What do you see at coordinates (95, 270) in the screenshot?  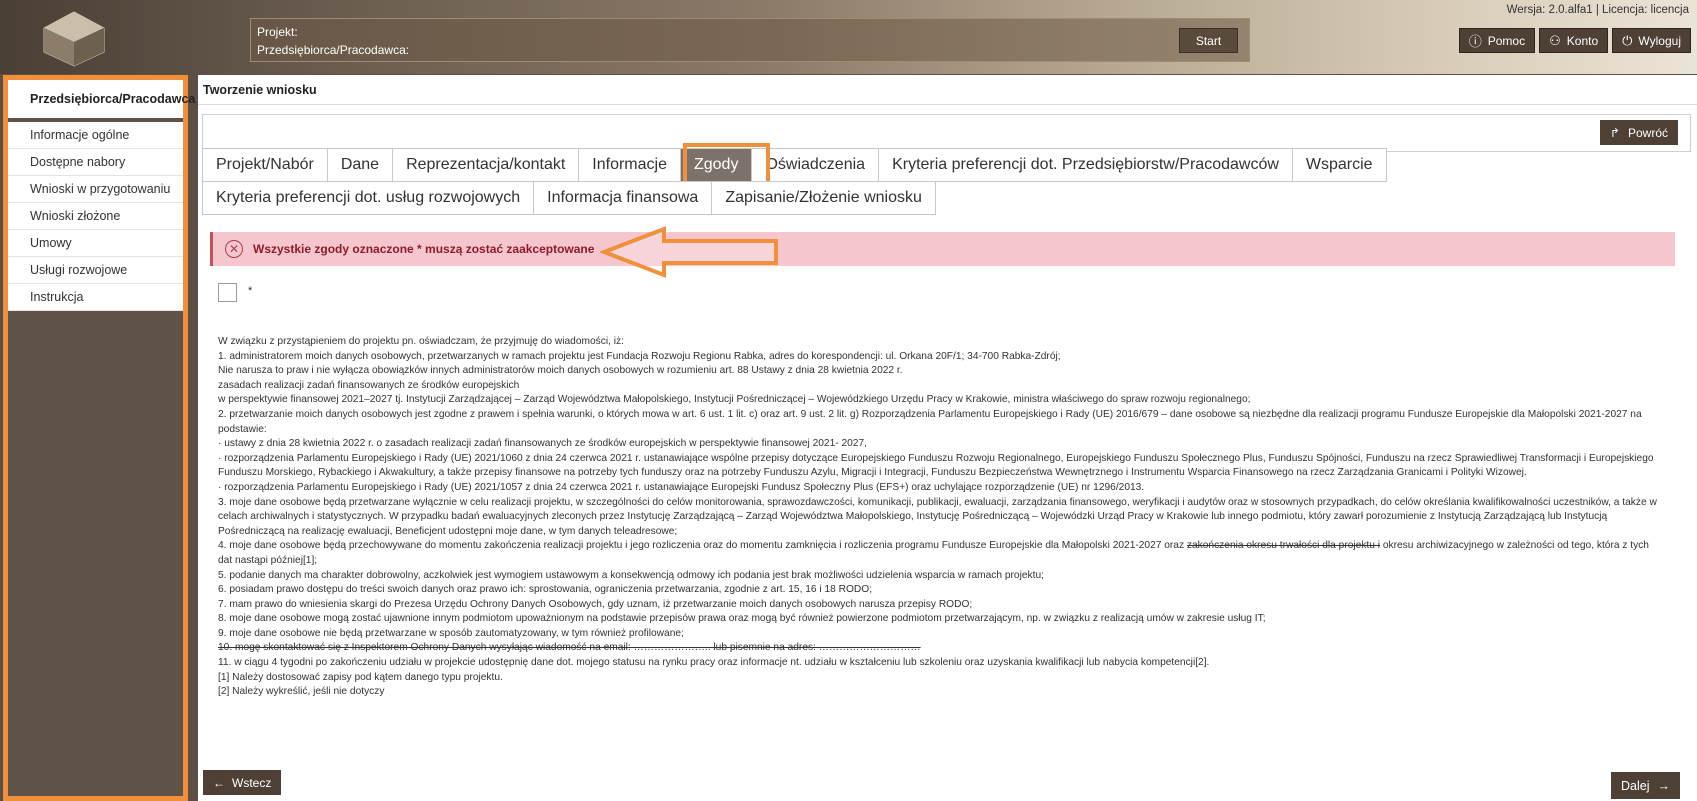 I see `sidebar-item-development-services: Usługi rozwojowe` at bounding box center [95, 270].